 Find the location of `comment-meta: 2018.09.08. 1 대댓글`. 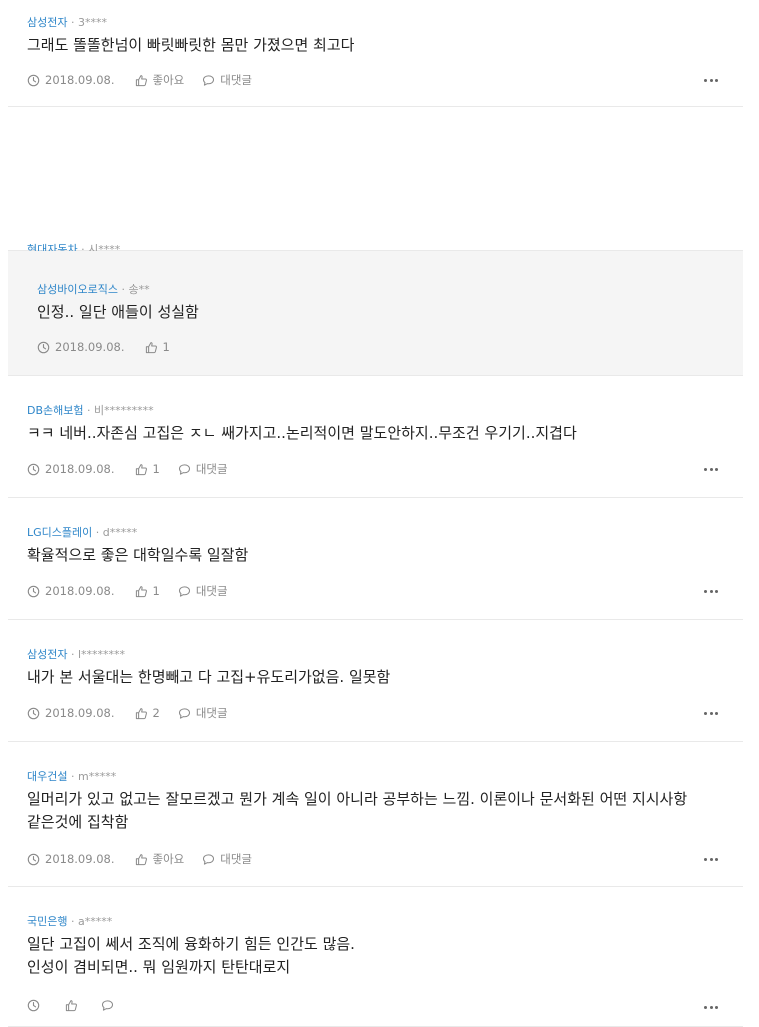

comment-meta: 2018.09.08. 1 대댓글 is located at coordinates (127, 591).